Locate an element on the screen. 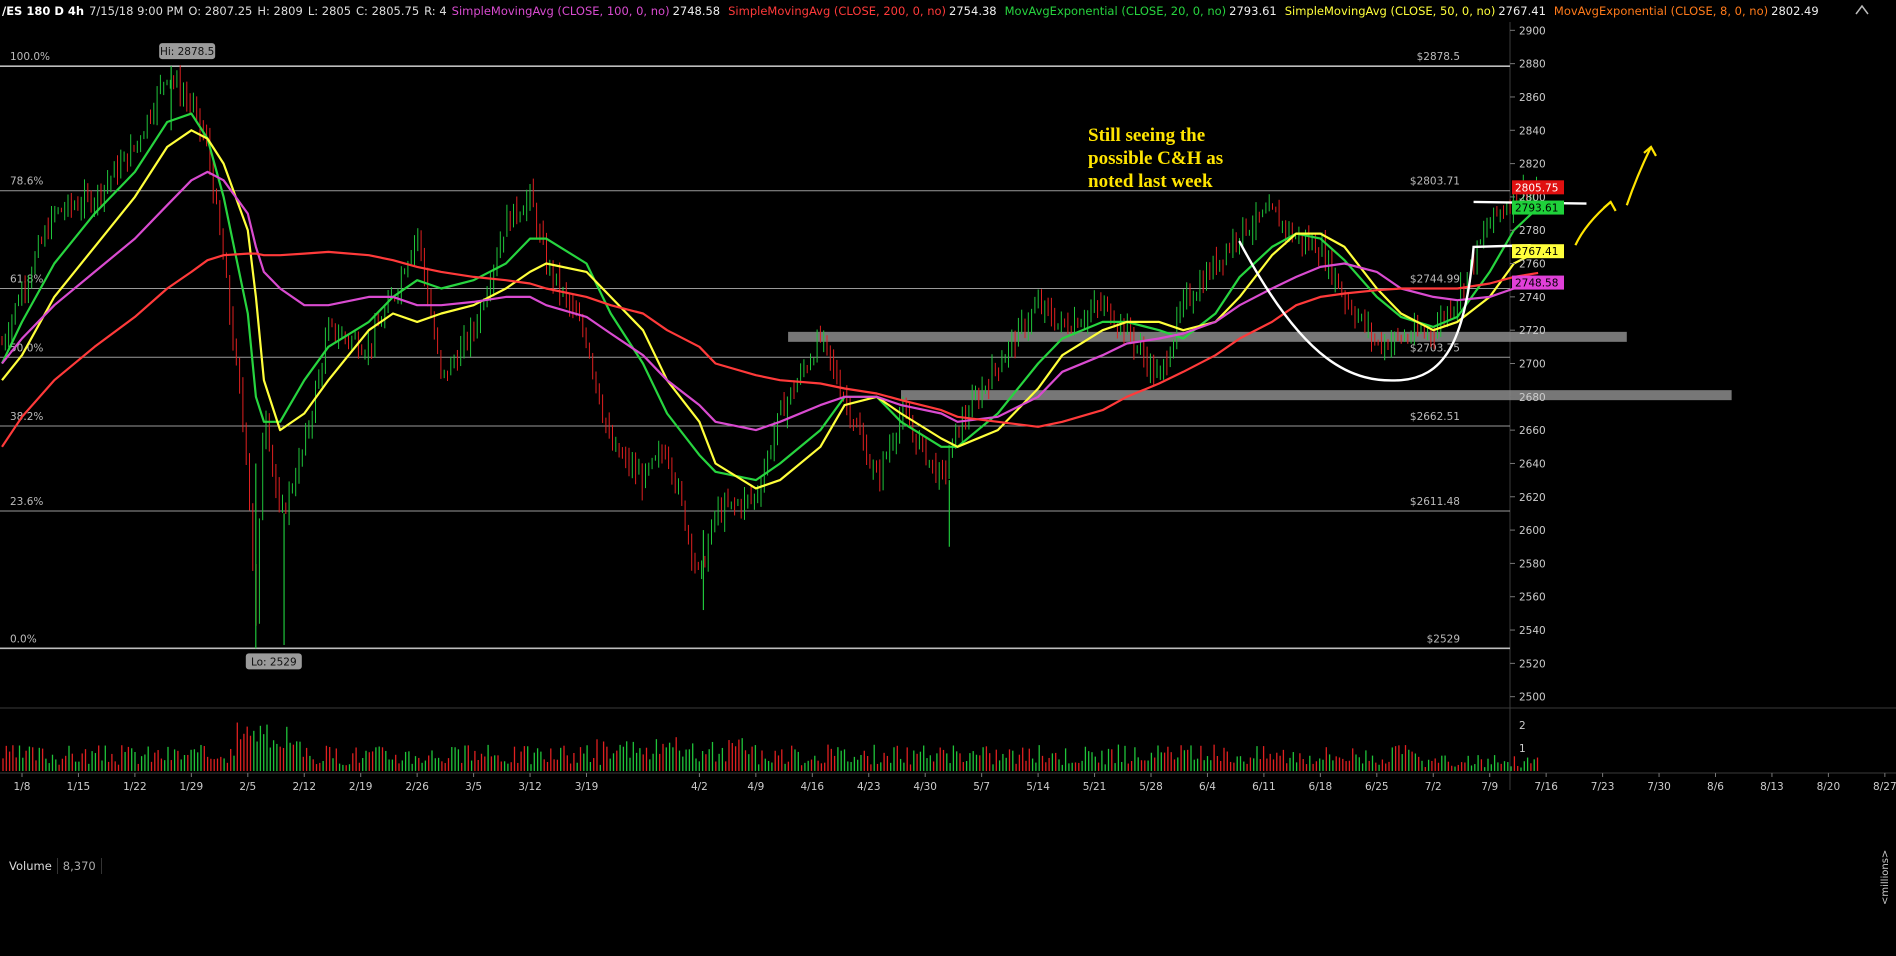 The image size is (1896, 956). x-tick-label: 3/12 is located at coordinates (530, 787).